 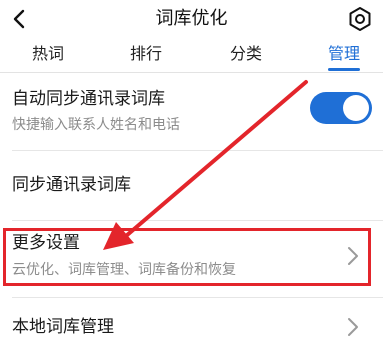 I want to click on auto-sync-title: 自动同步通讯录词库, so click(x=88, y=99).